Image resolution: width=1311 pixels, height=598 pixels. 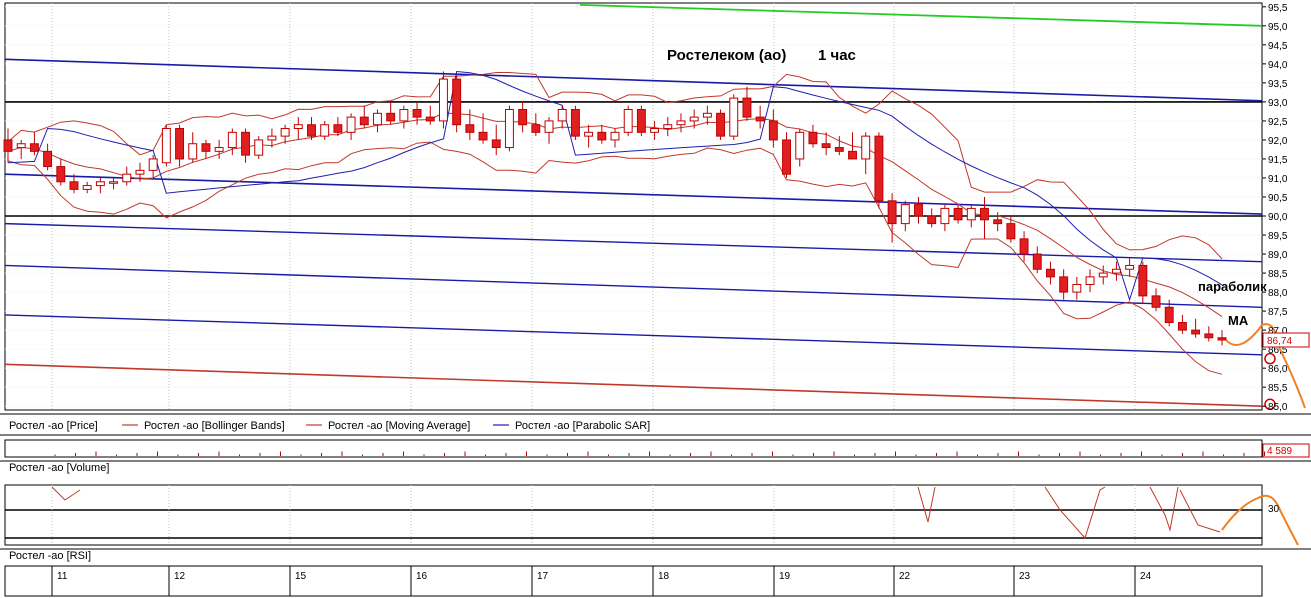 I want to click on rsi-label: Ростел -ао [RSI], so click(x=50, y=556).